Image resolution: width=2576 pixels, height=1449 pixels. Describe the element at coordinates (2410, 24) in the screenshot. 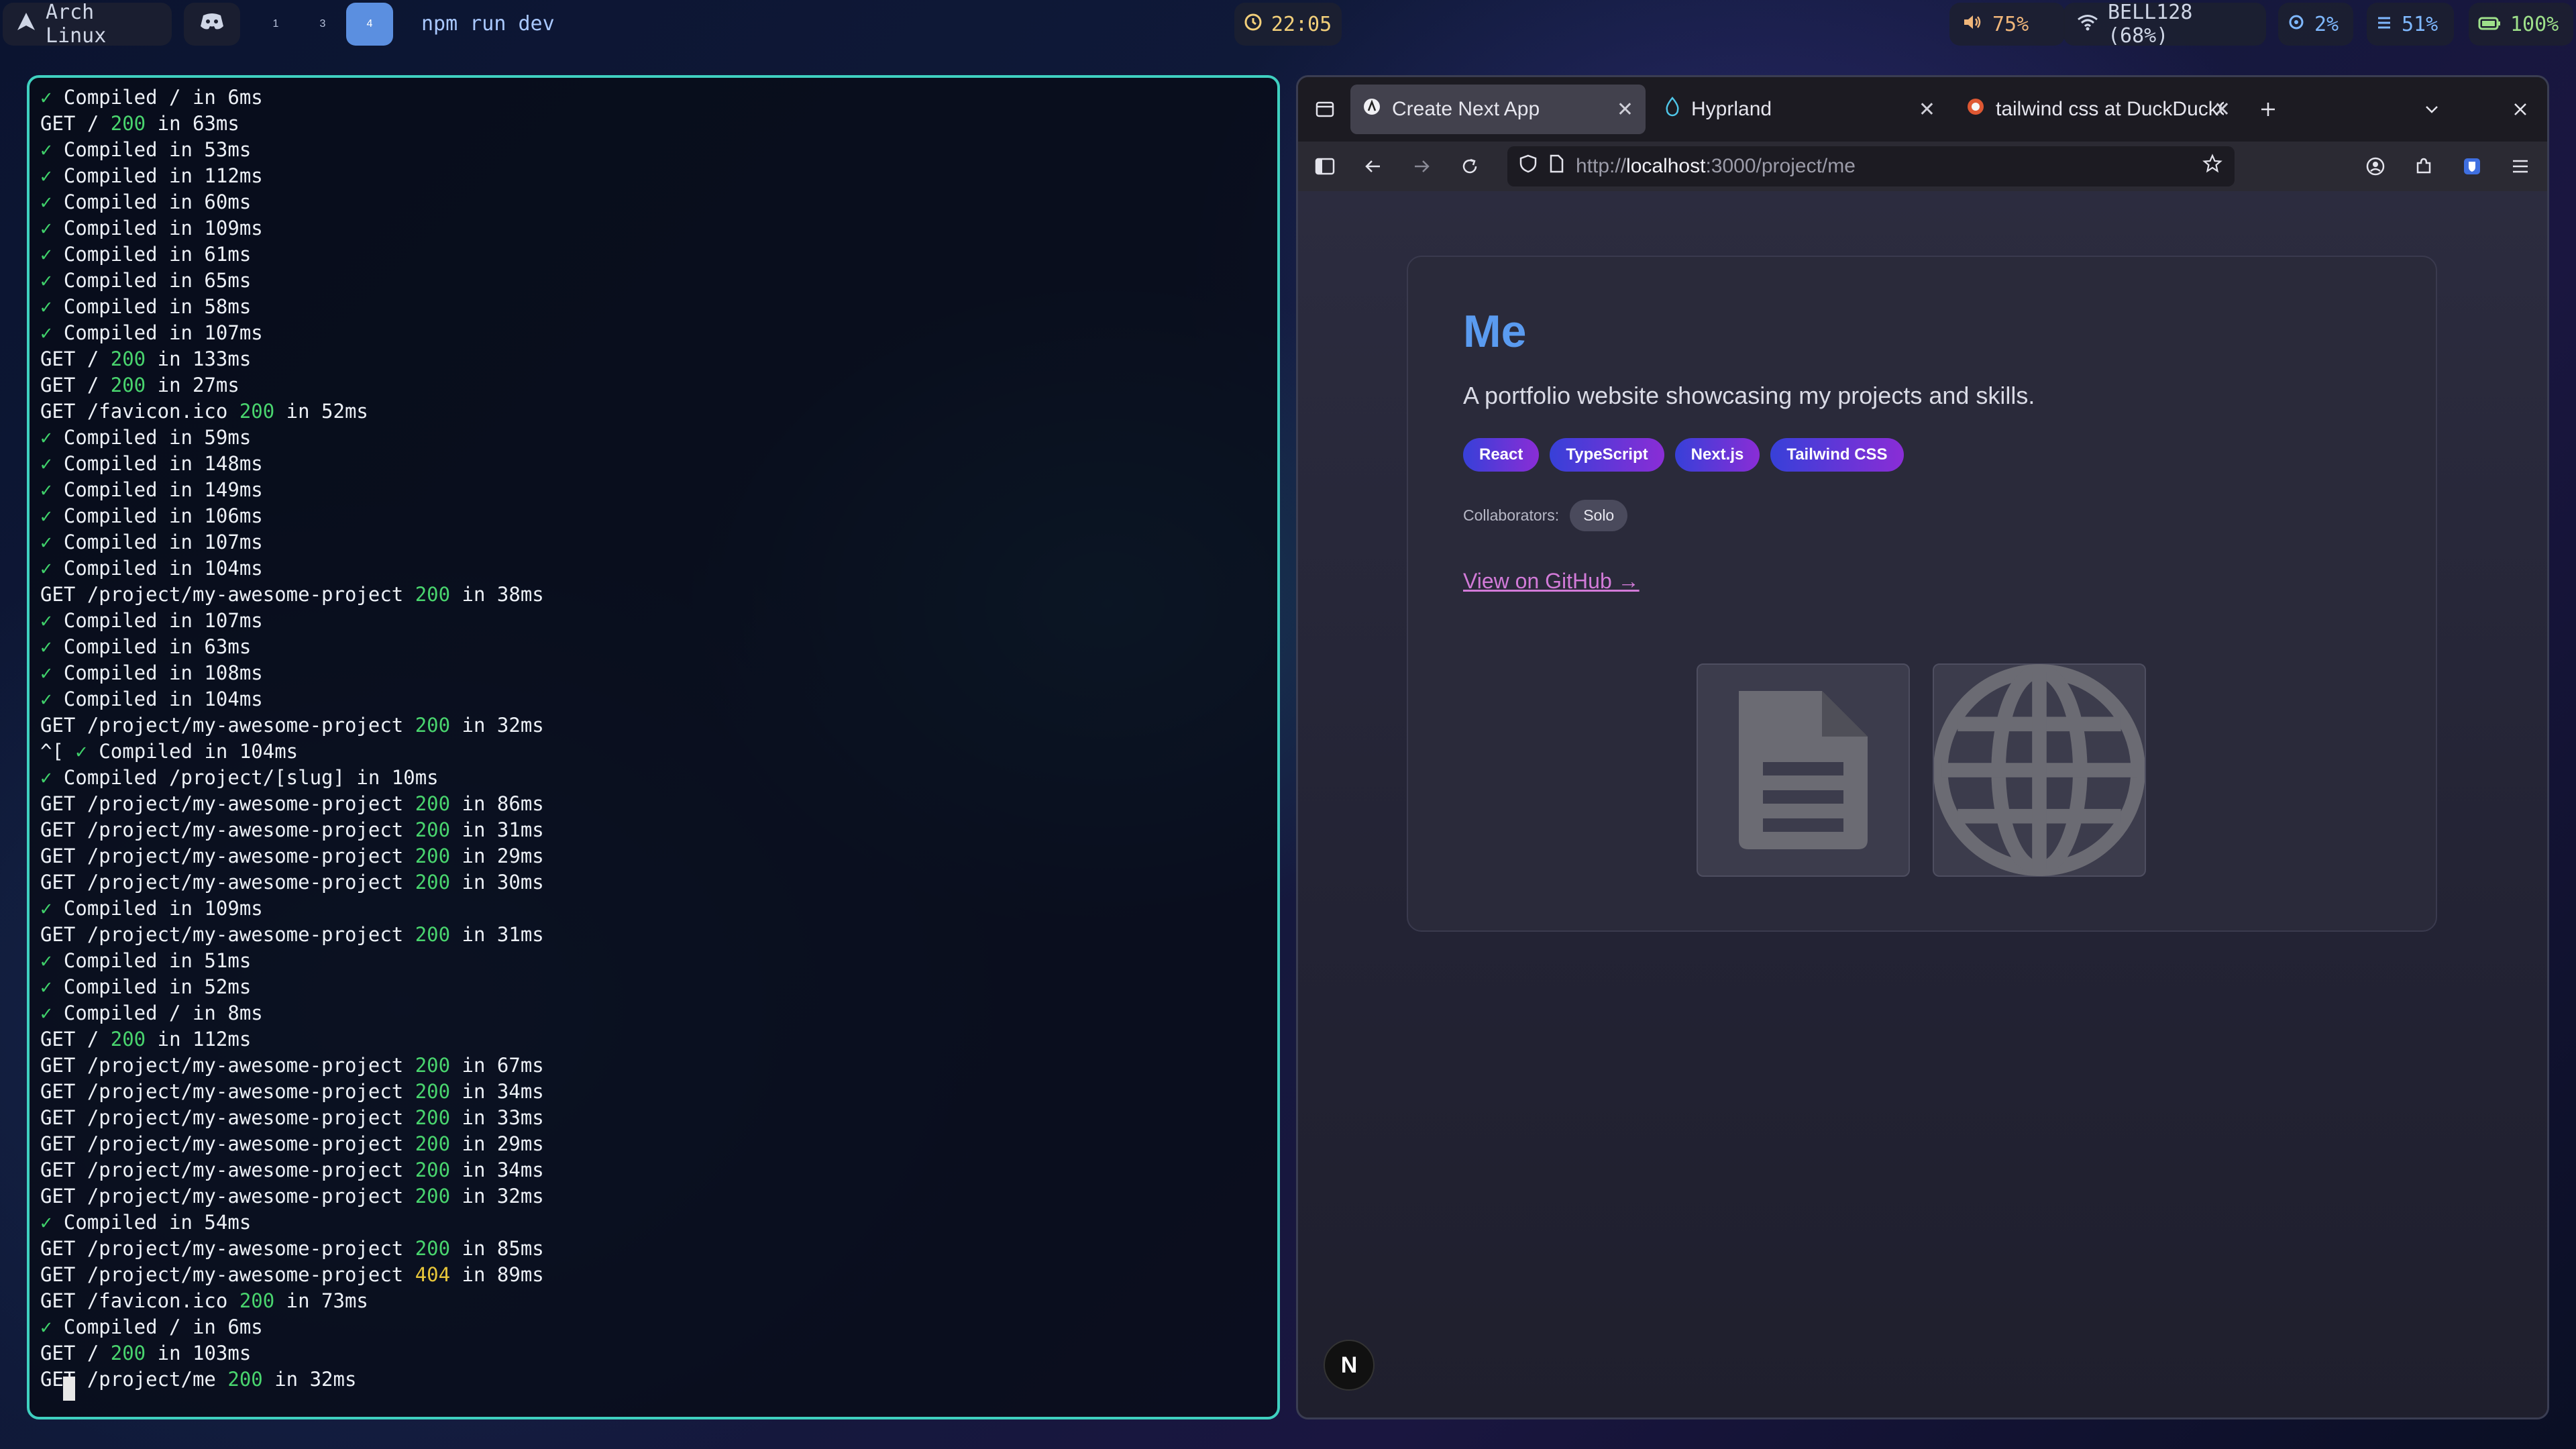

I see `memory-indicator: 51%` at that location.